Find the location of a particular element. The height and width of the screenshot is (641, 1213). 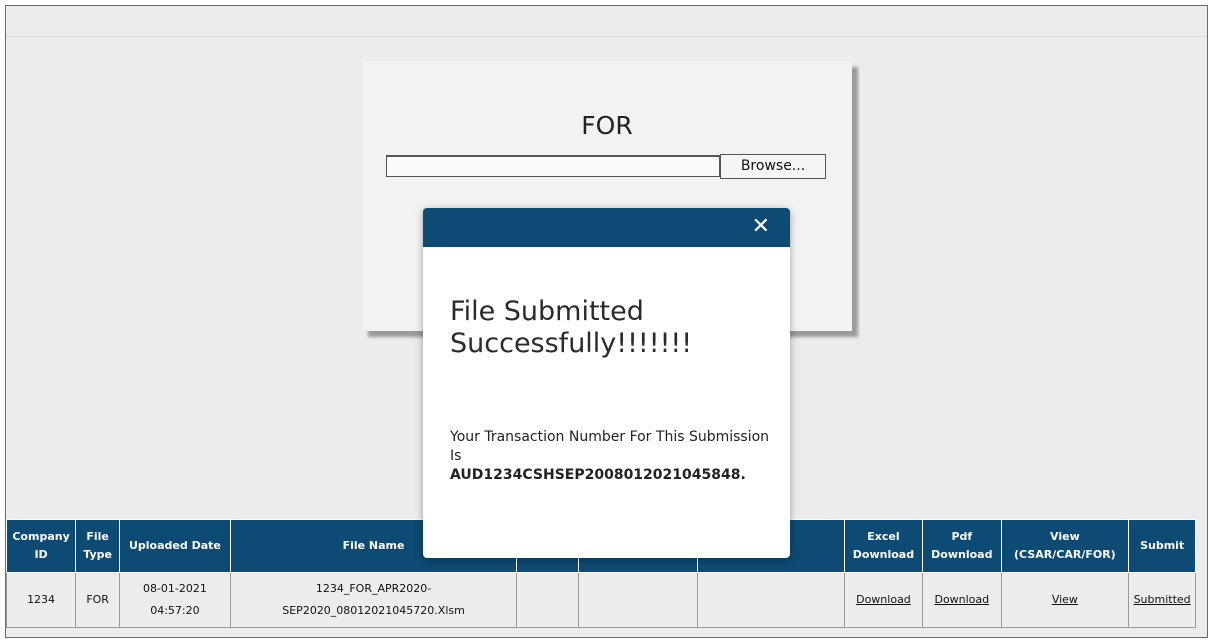

cell-reason is located at coordinates (637, 600).